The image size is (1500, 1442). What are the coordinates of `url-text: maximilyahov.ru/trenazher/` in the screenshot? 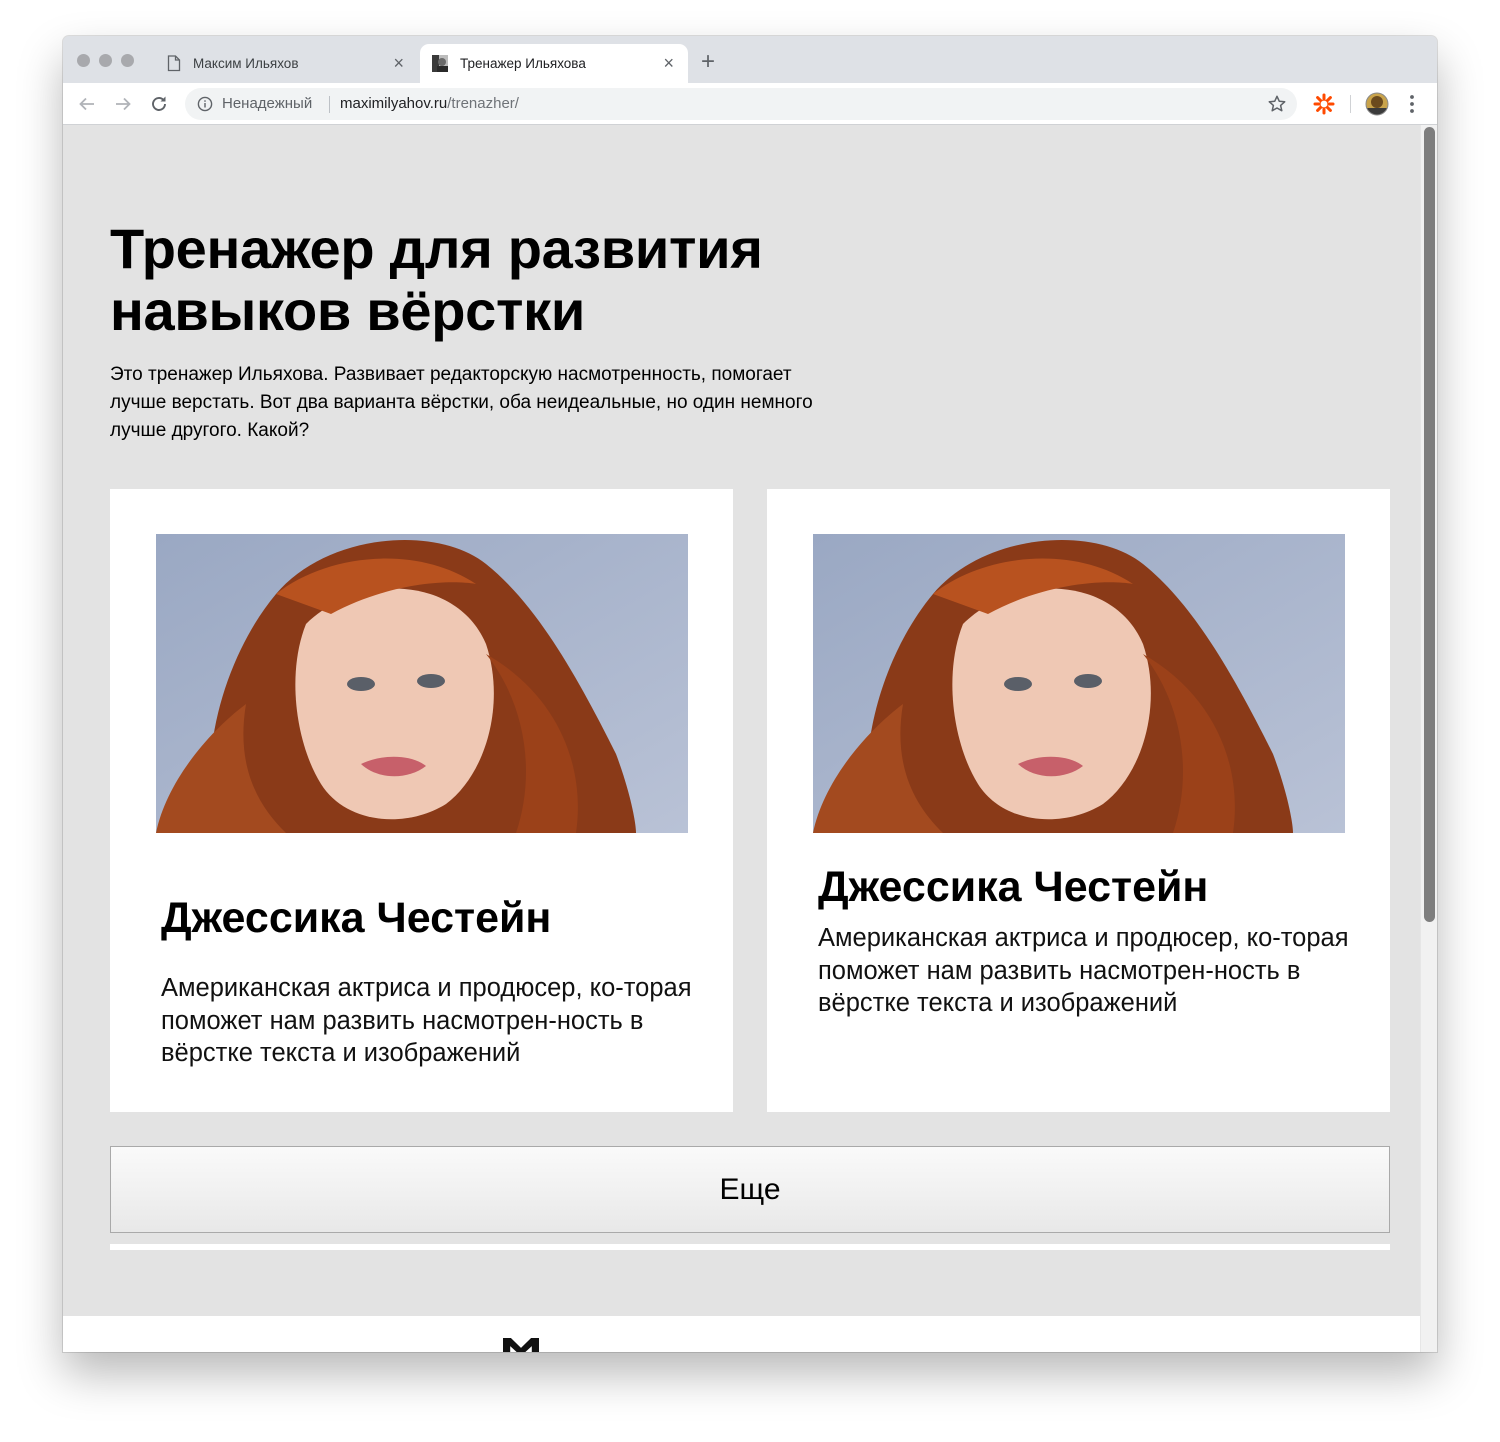 It's located at (429, 103).